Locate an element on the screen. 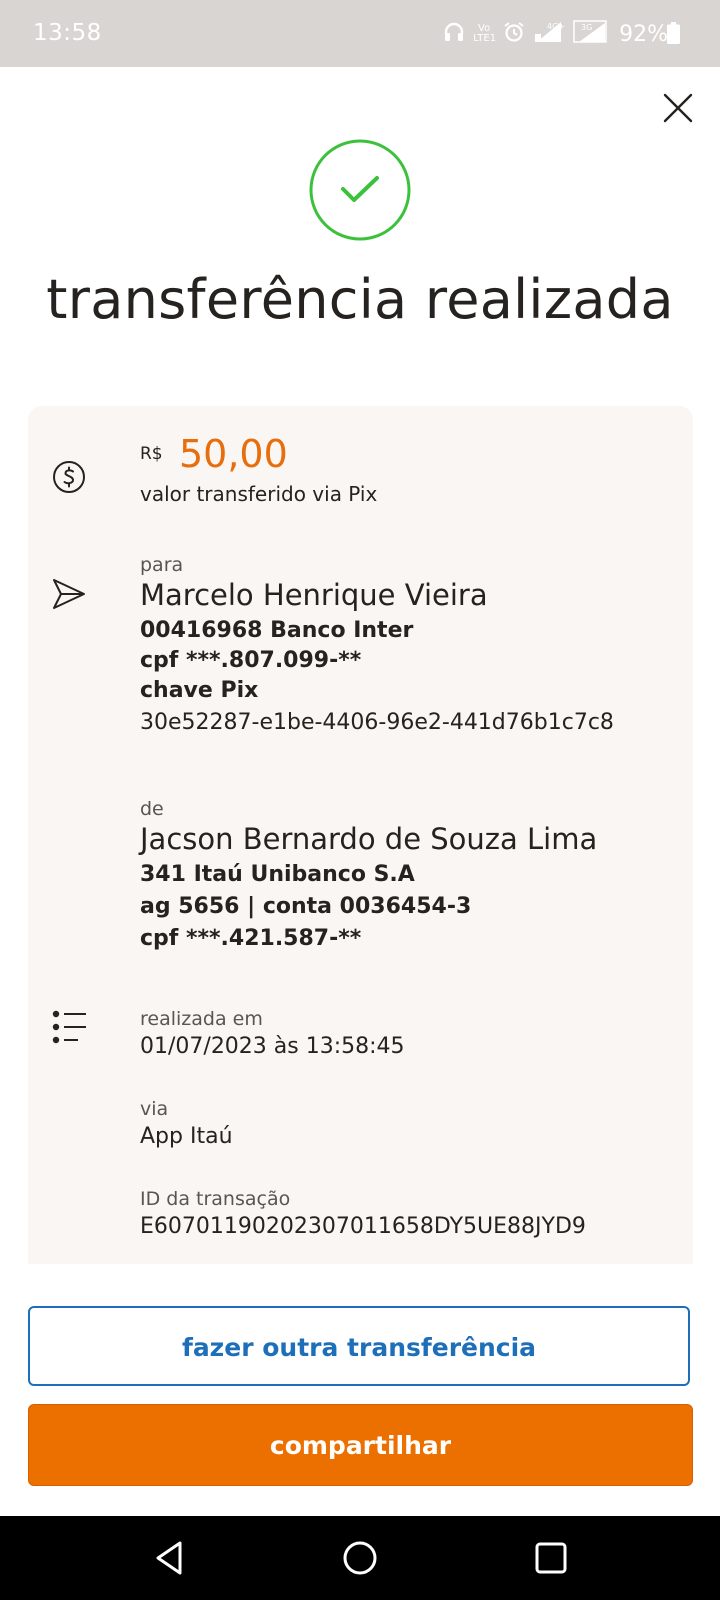  another-transfer-button: fazer outra transferência is located at coordinates (359, 1346).